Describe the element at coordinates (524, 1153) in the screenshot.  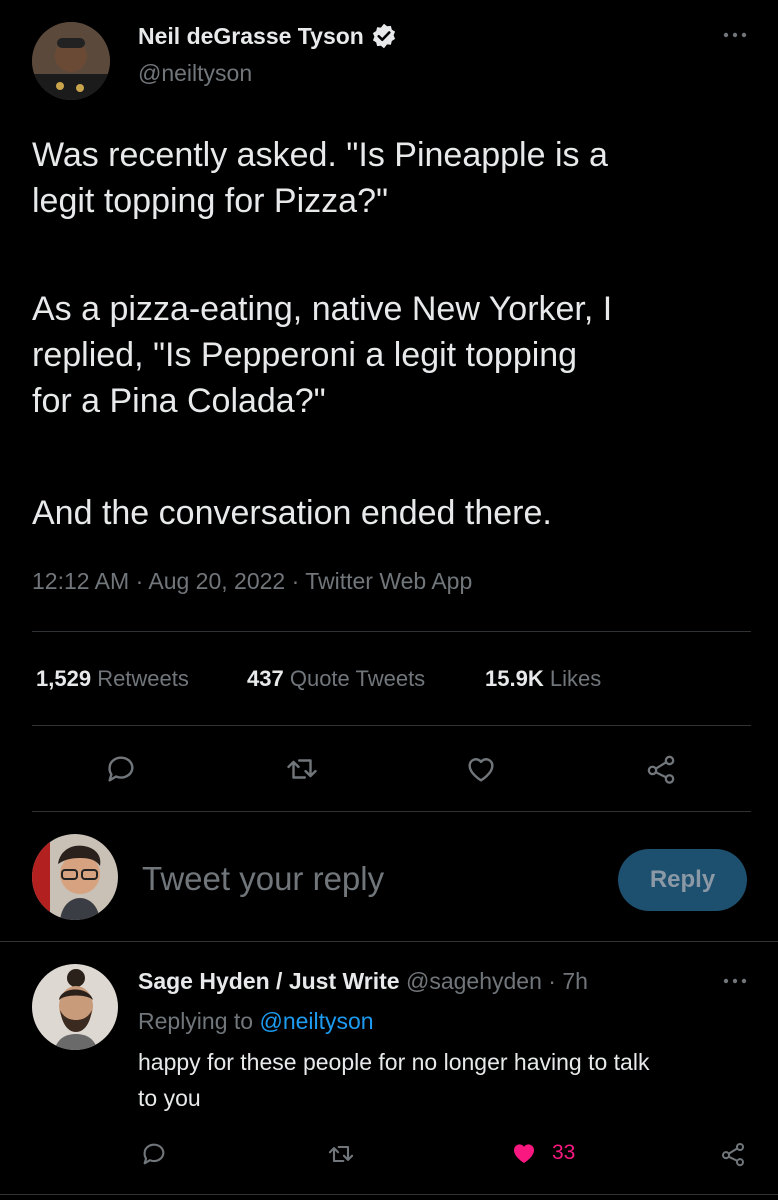
I see `like-filled-icon` at that location.